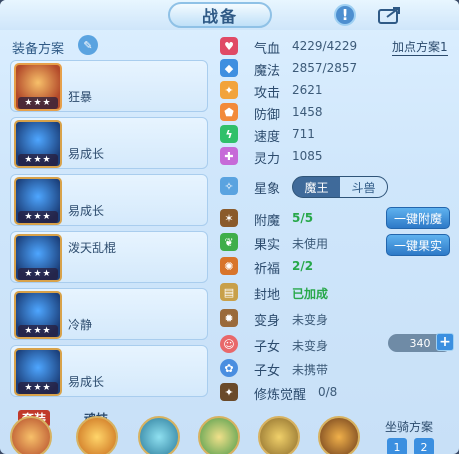  Describe the element at coordinates (229, 68) in the screenshot. I see `mana-icon: ◆` at that location.